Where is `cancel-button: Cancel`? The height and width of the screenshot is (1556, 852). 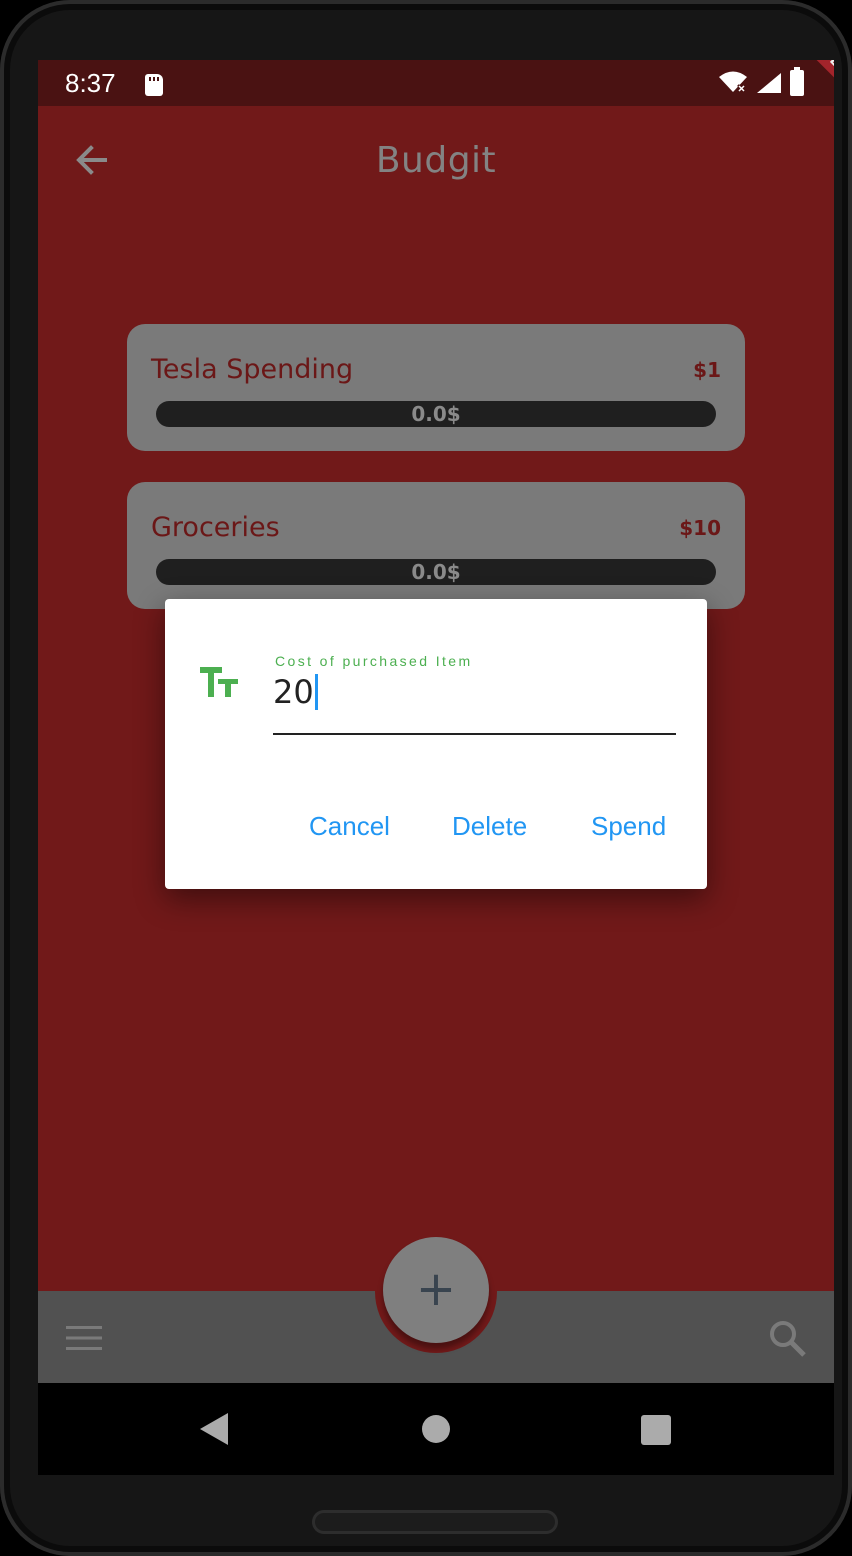 cancel-button: Cancel is located at coordinates (349, 826).